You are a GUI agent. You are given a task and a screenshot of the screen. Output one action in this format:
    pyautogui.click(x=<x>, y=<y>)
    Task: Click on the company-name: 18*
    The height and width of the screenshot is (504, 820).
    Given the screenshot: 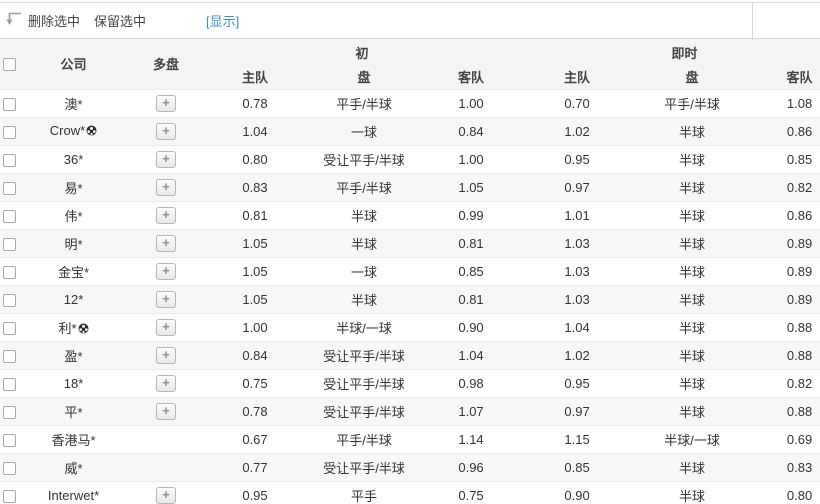 What is the action you would take?
    pyautogui.click(x=73, y=383)
    